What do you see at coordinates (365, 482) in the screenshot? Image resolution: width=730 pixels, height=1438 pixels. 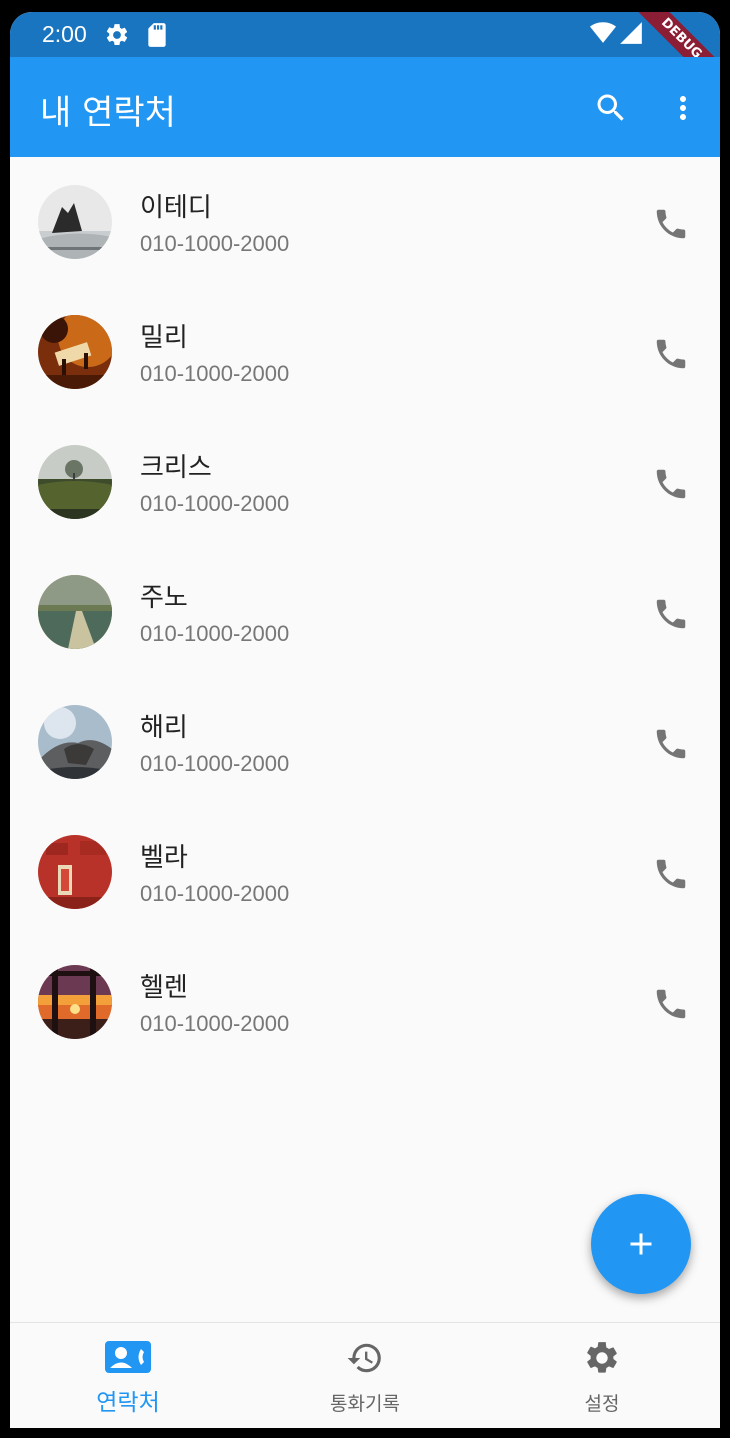 I see `contact-row: 크리스 010-1000-2000` at bounding box center [365, 482].